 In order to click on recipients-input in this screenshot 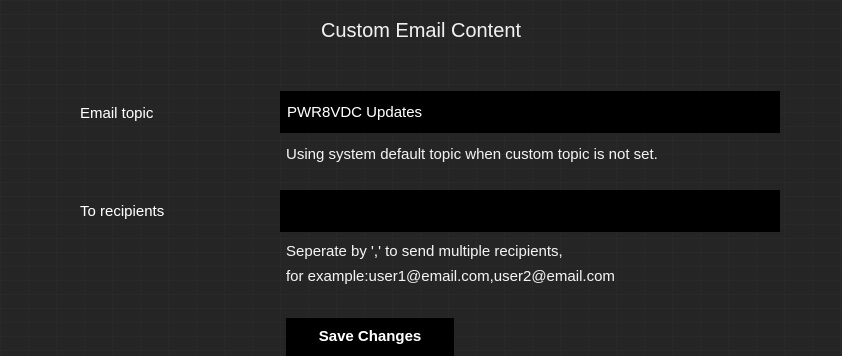, I will do `click(530, 211)`.